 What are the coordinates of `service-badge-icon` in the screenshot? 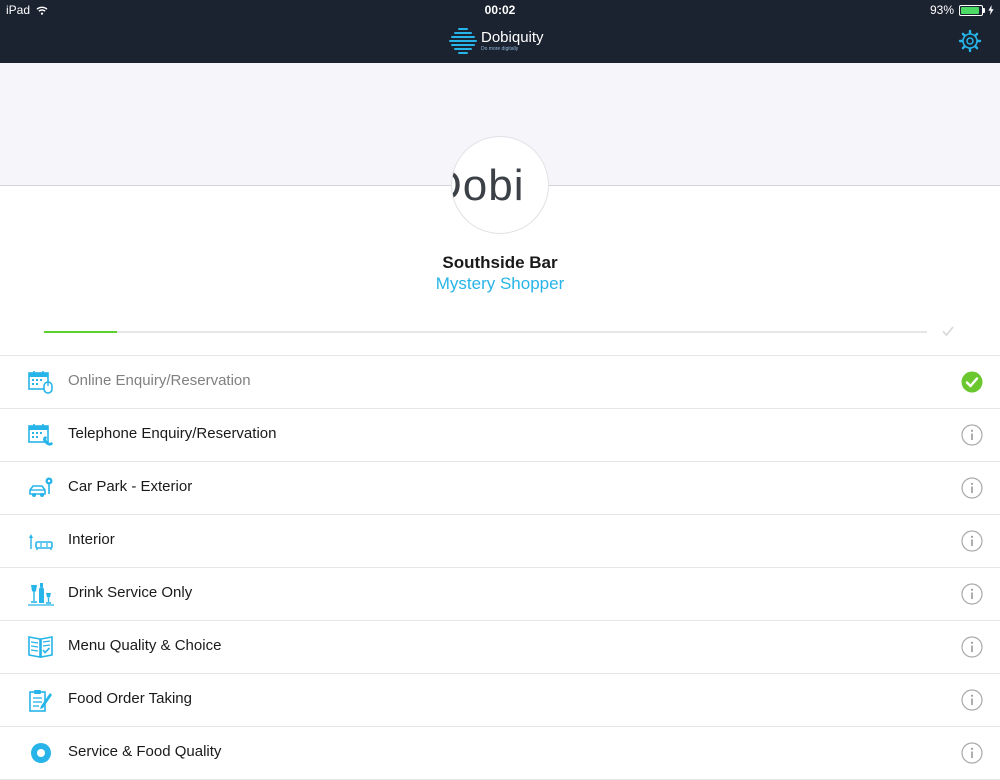 It's located at (41, 753).